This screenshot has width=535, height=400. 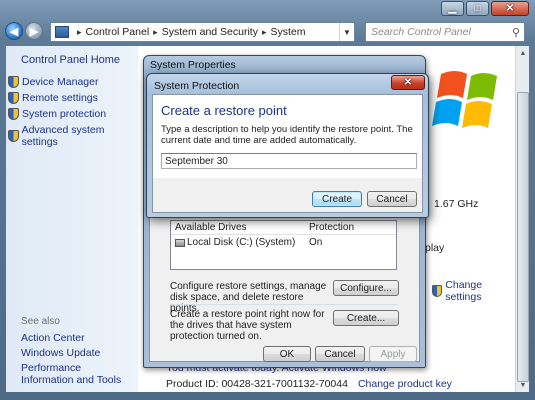 What do you see at coordinates (337, 199) in the screenshot?
I see `create-button: Create` at bounding box center [337, 199].